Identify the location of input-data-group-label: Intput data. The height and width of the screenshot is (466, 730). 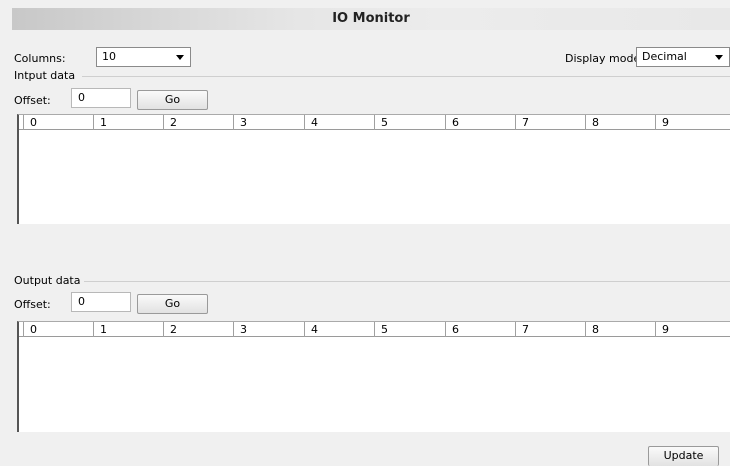
(45, 75).